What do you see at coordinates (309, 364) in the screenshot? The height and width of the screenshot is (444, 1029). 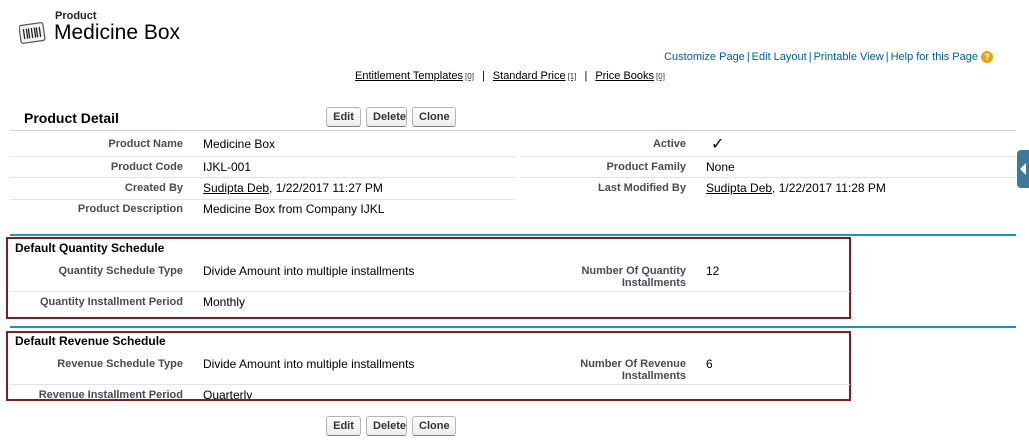 I see `revenue-schedule-type-value: Divide Amount into multiple installments` at bounding box center [309, 364].